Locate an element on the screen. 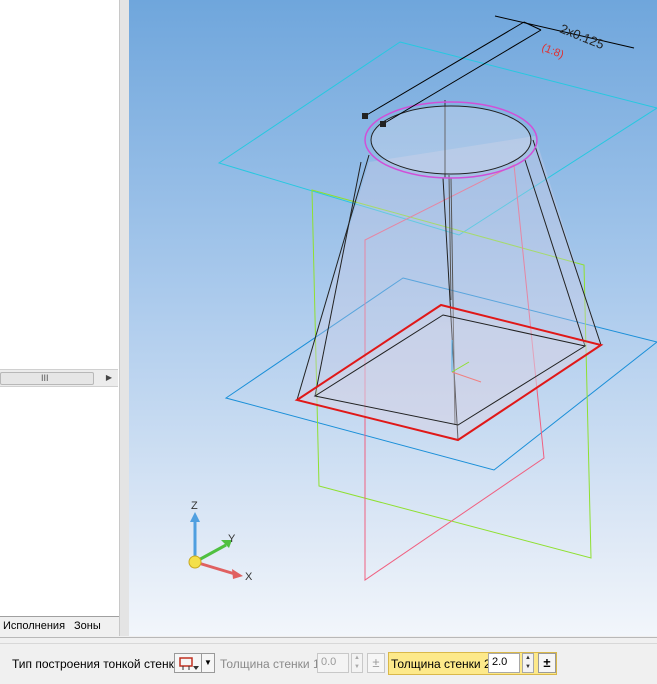 The image size is (657, 684). dimension-text: 2x0.125 is located at coordinates (582, 36).